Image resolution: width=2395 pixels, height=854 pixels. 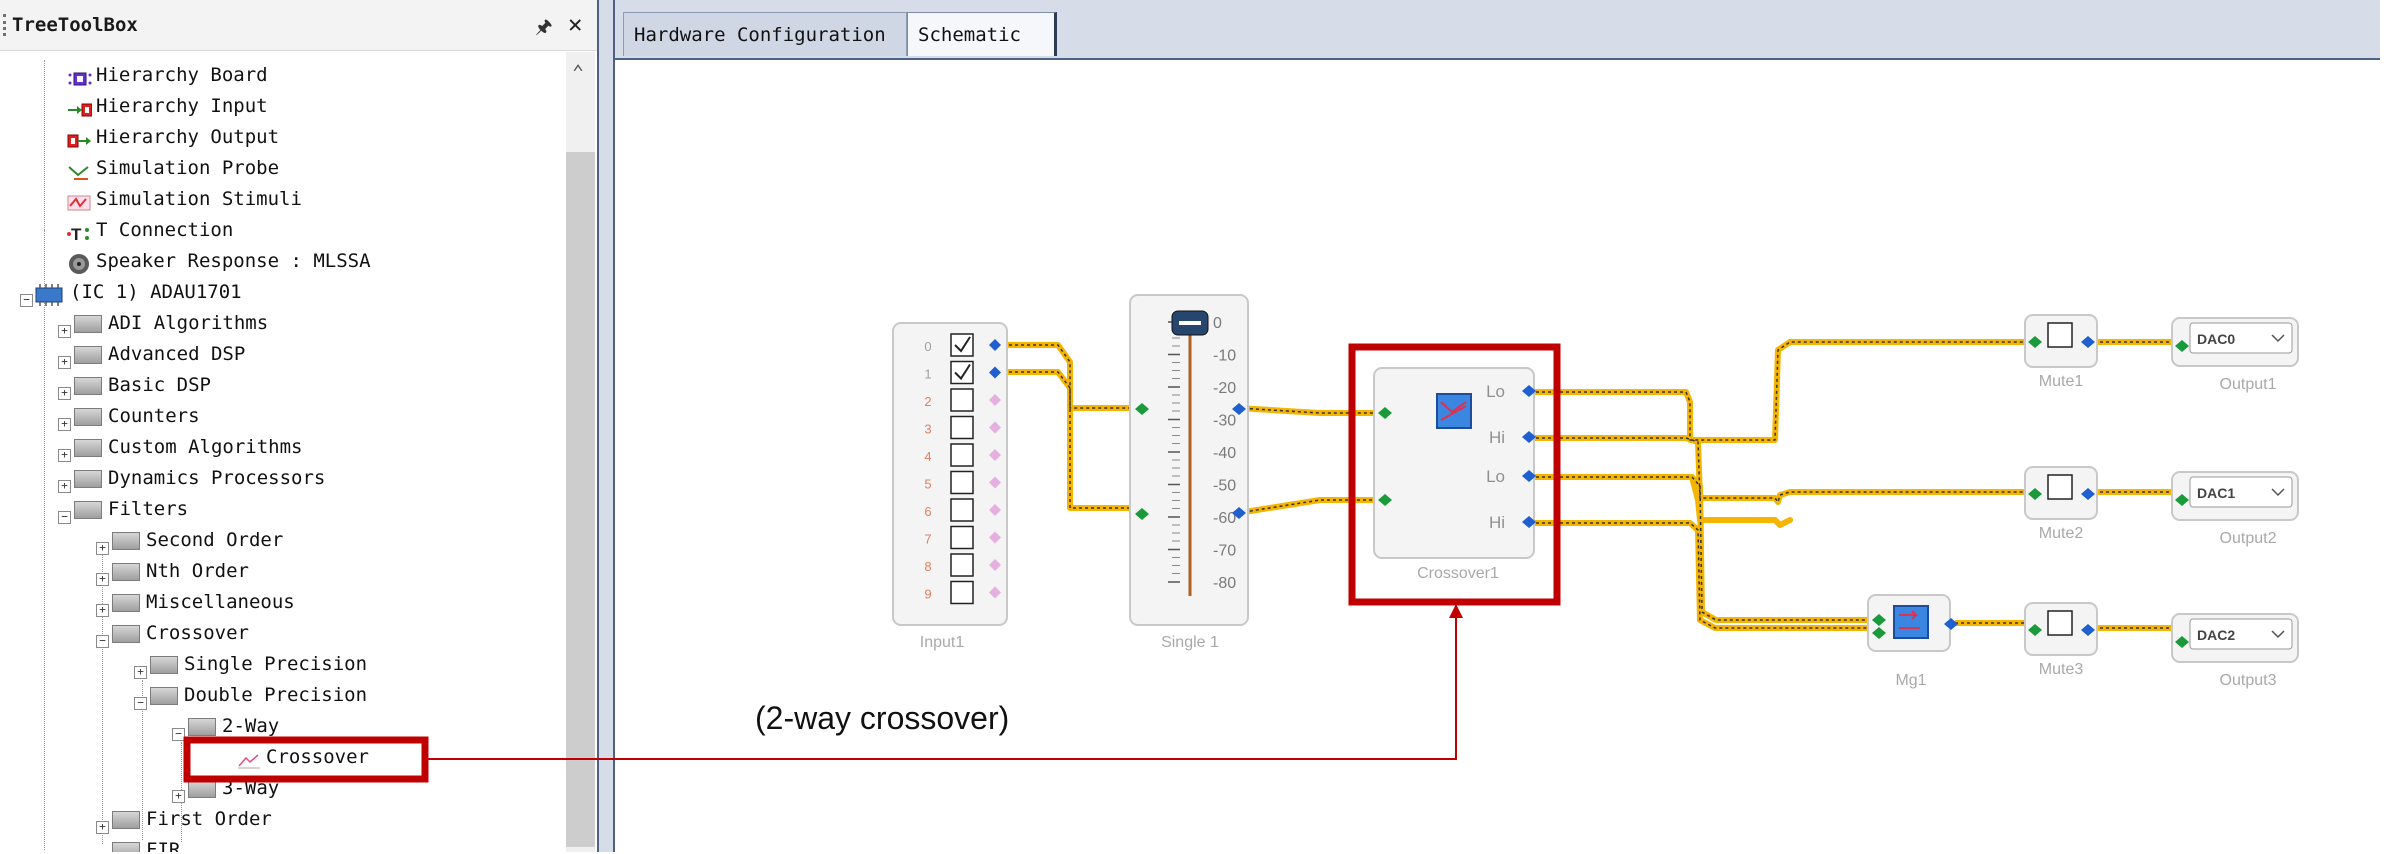 I want to click on tree-item-label: Hierarchy Output, so click(x=188, y=137).